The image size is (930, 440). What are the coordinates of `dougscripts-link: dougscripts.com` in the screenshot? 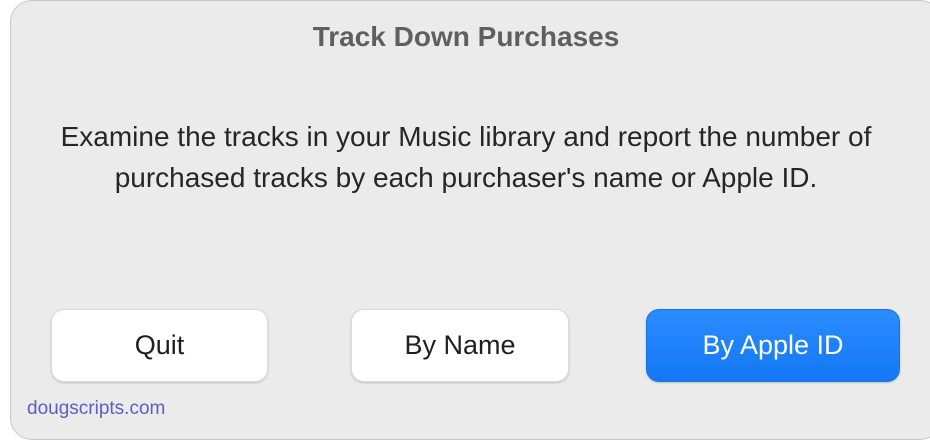 It's located at (96, 409).